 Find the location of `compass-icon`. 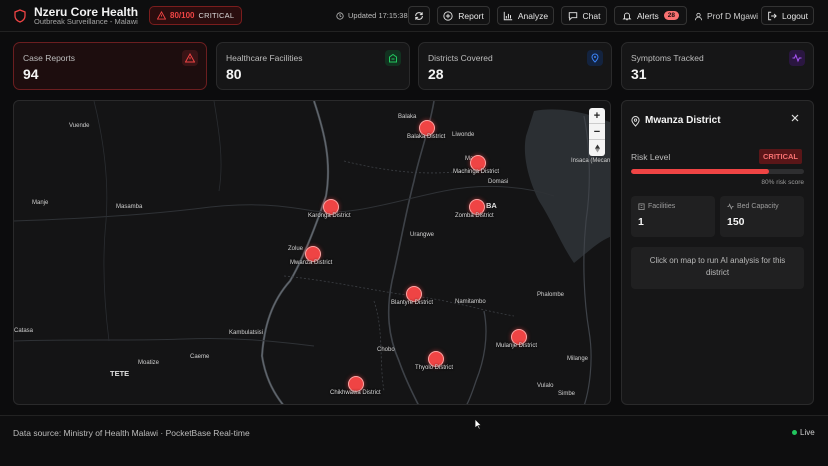

compass-icon is located at coordinates (597, 148).